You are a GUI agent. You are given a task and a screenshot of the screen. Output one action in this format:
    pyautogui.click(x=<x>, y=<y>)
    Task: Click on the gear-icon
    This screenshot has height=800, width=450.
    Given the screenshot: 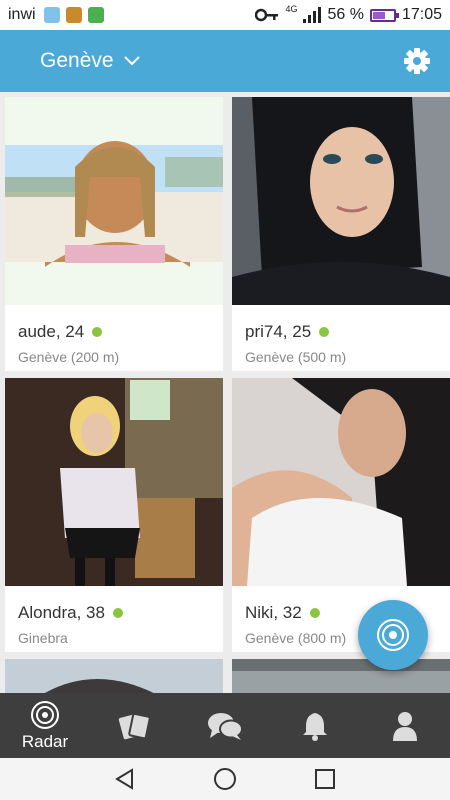 What is the action you would take?
    pyautogui.click(x=417, y=61)
    